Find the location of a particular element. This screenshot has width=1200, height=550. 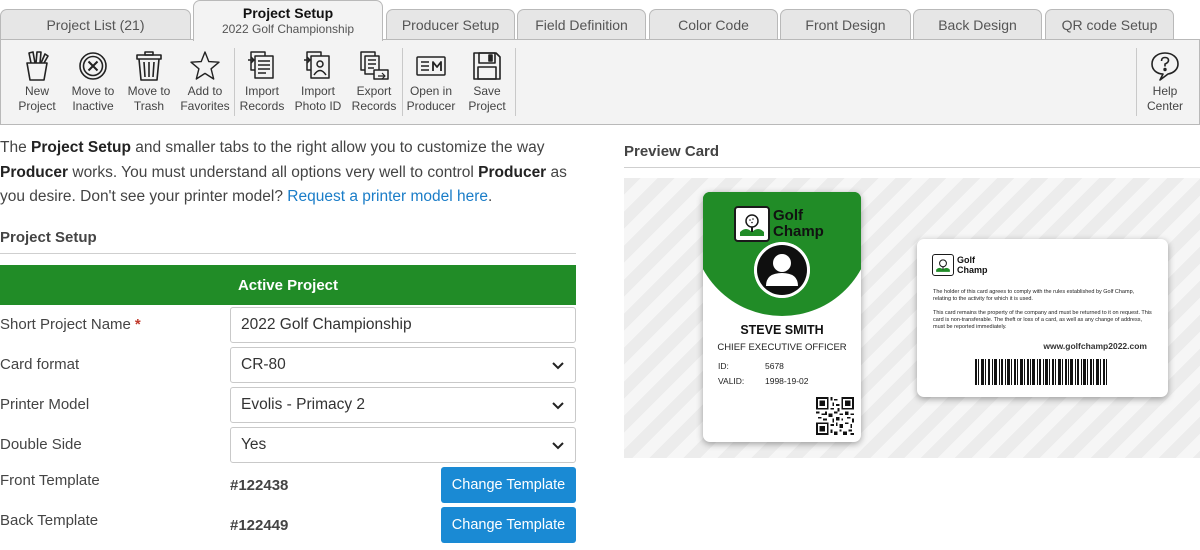

button-label: Move to Inactive is located at coordinates (93, 98).